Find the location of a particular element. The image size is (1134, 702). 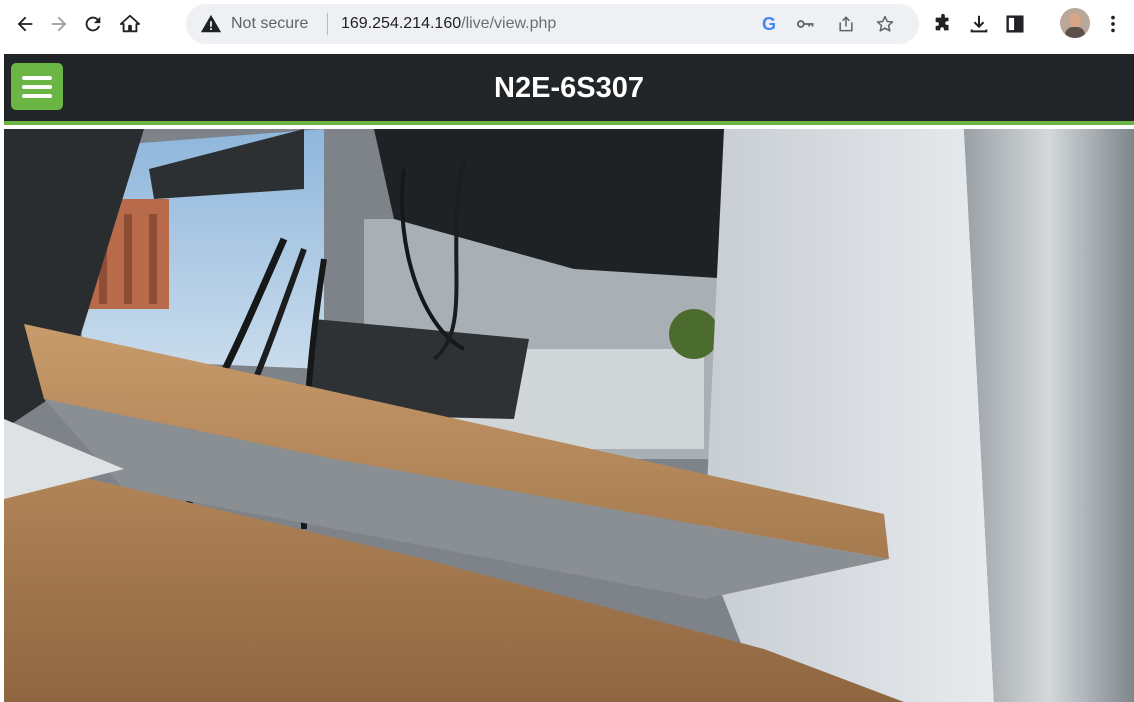

page-title: N2E-6S307 is located at coordinates (569, 88).